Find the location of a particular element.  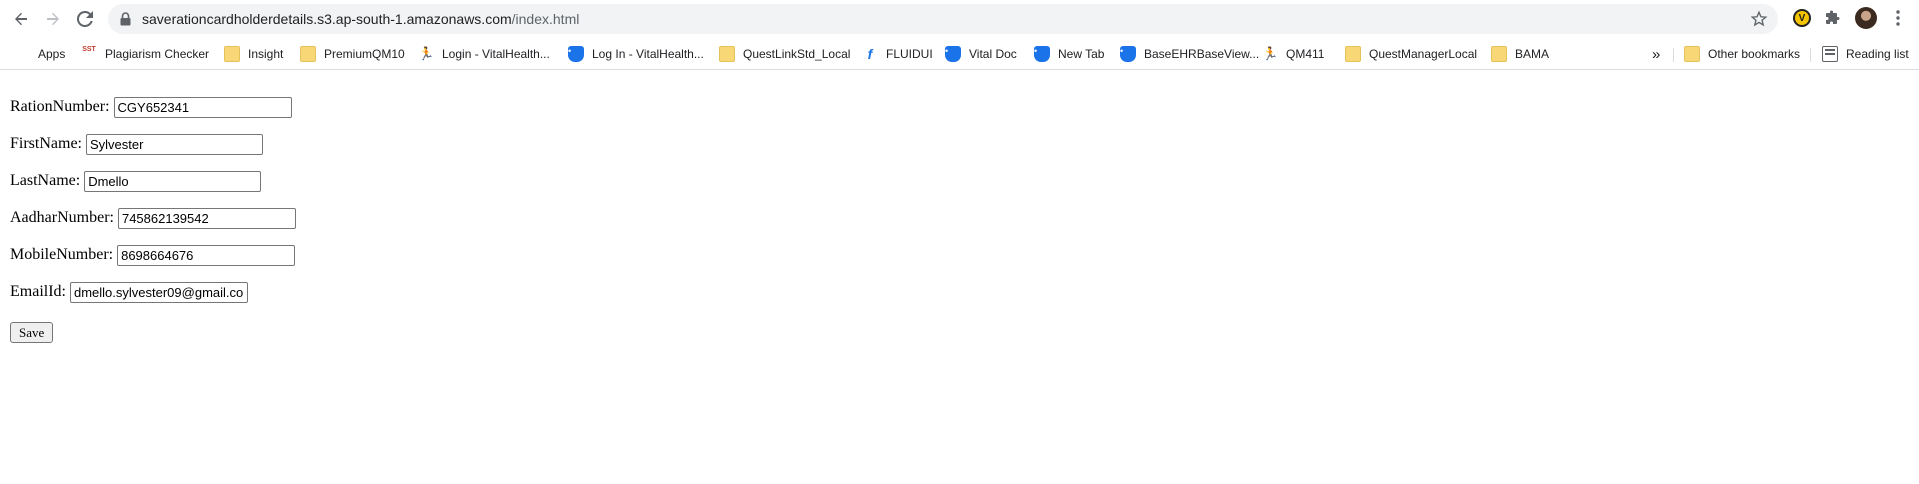

bookmark-label: Plagiarism Checker is located at coordinates (157, 54).